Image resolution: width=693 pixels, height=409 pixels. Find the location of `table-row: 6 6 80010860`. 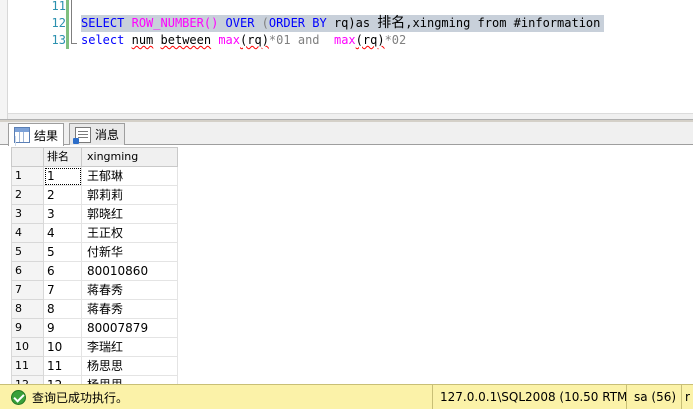

table-row: 6 6 80010860 is located at coordinates (94, 271).